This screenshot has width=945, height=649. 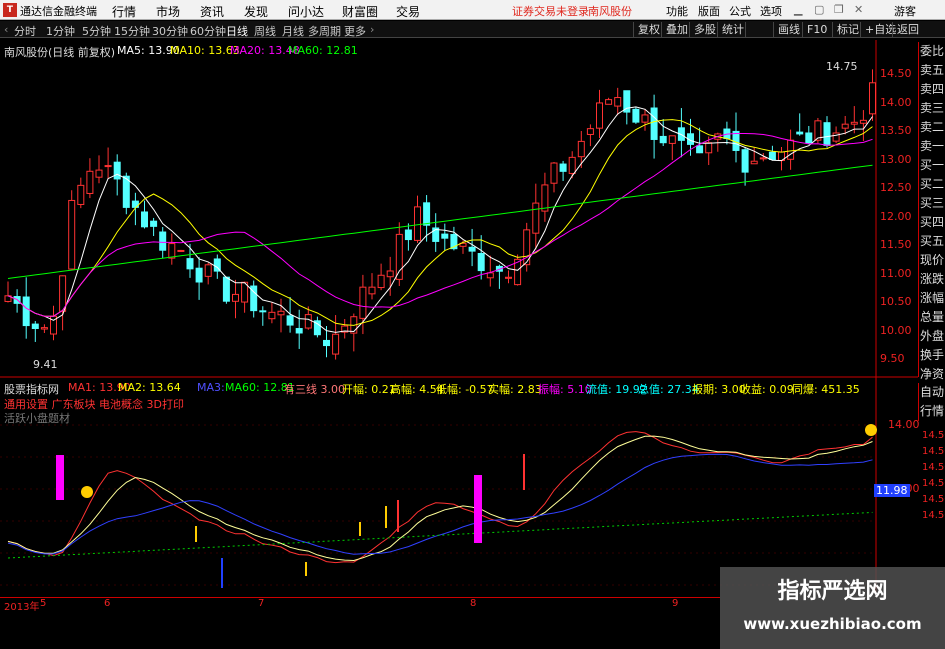 I want to click on quote-label: 涨幅, so click(x=932, y=298).